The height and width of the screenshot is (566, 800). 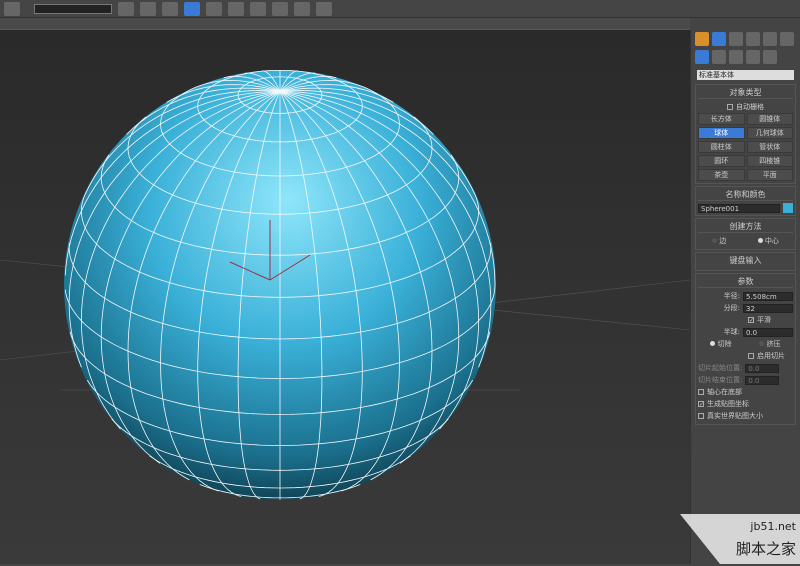 What do you see at coordinates (701, 416) in the screenshot?
I see `real-world-checkbox` at bounding box center [701, 416].